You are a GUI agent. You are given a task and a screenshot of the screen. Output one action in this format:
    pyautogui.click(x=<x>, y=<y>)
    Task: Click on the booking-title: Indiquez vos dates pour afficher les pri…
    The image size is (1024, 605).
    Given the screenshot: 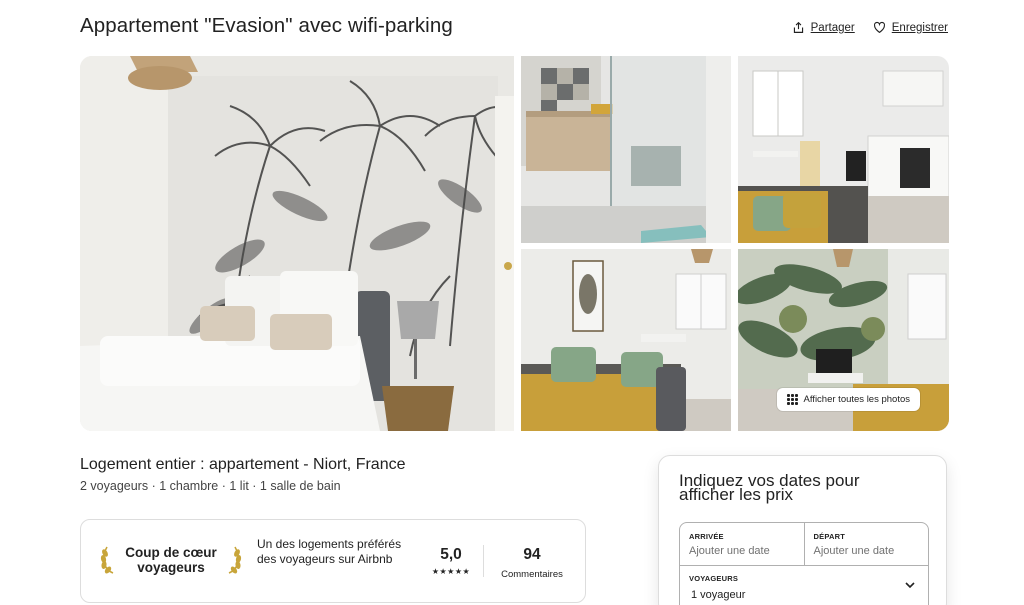 What is the action you would take?
    pyautogui.click(x=769, y=487)
    